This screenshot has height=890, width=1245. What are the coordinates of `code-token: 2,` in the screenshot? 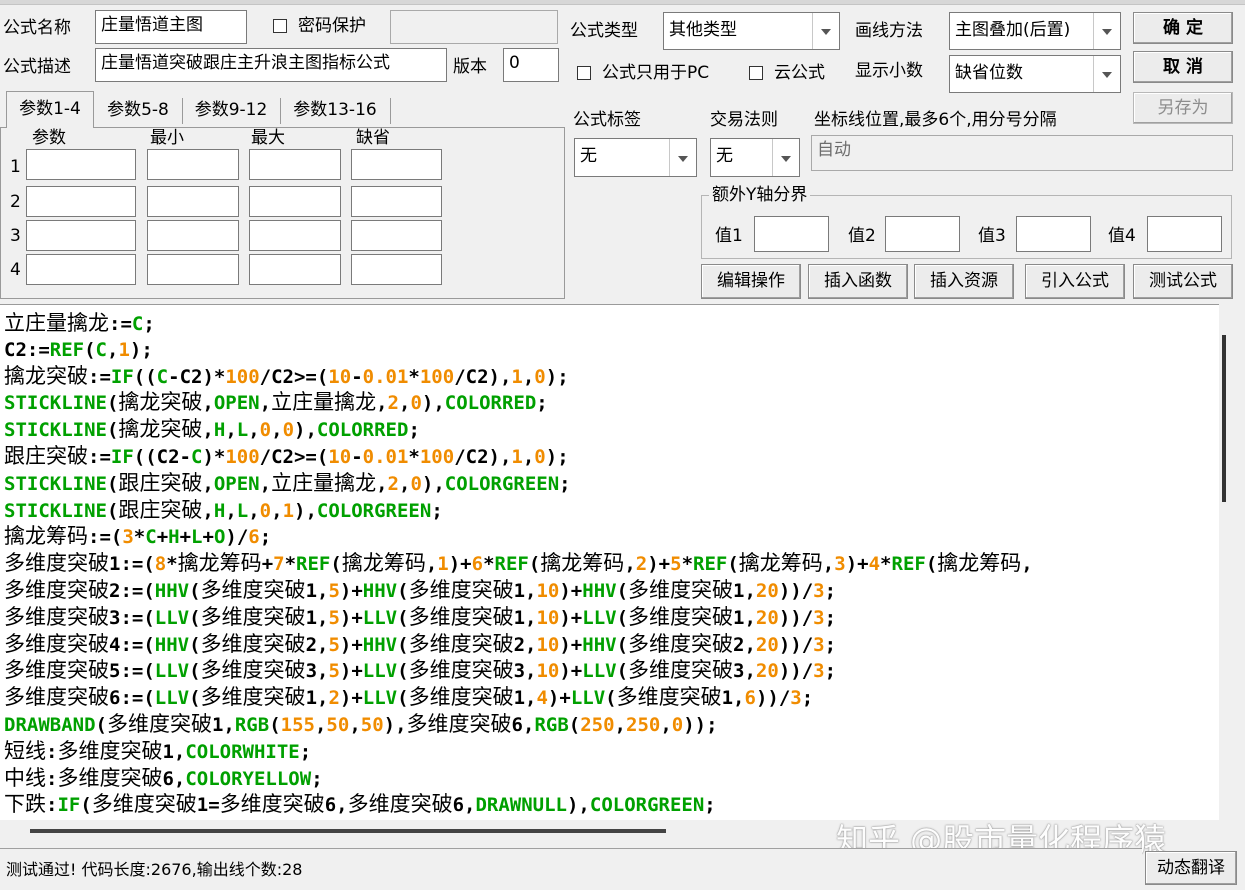 It's located at (317, 644).